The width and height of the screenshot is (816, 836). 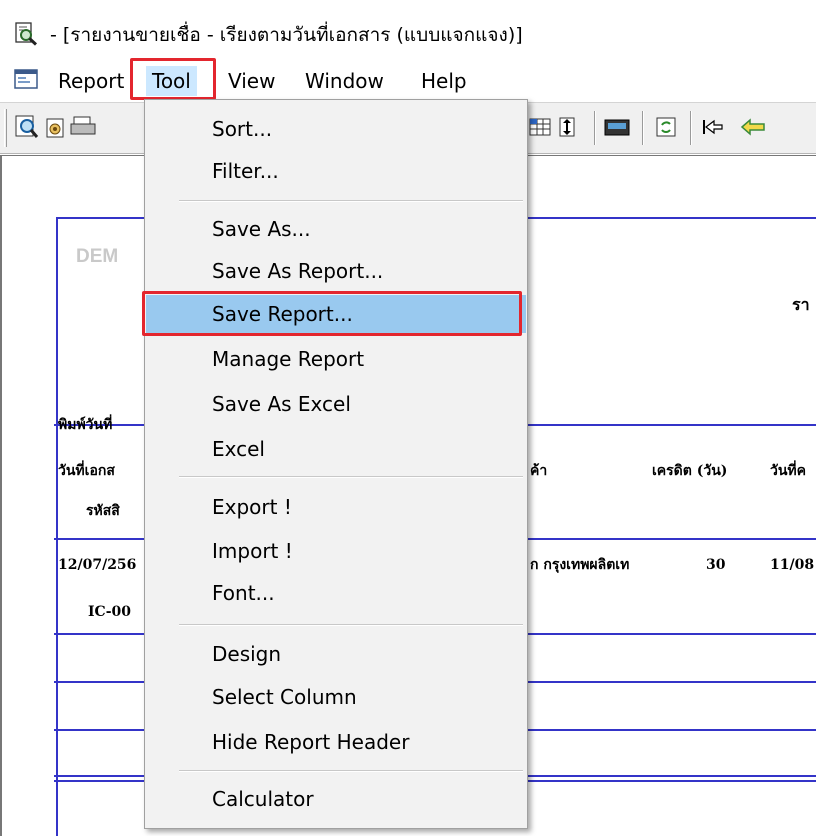 What do you see at coordinates (91, 81) in the screenshot?
I see `menu-report: Report` at bounding box center [91, 81].